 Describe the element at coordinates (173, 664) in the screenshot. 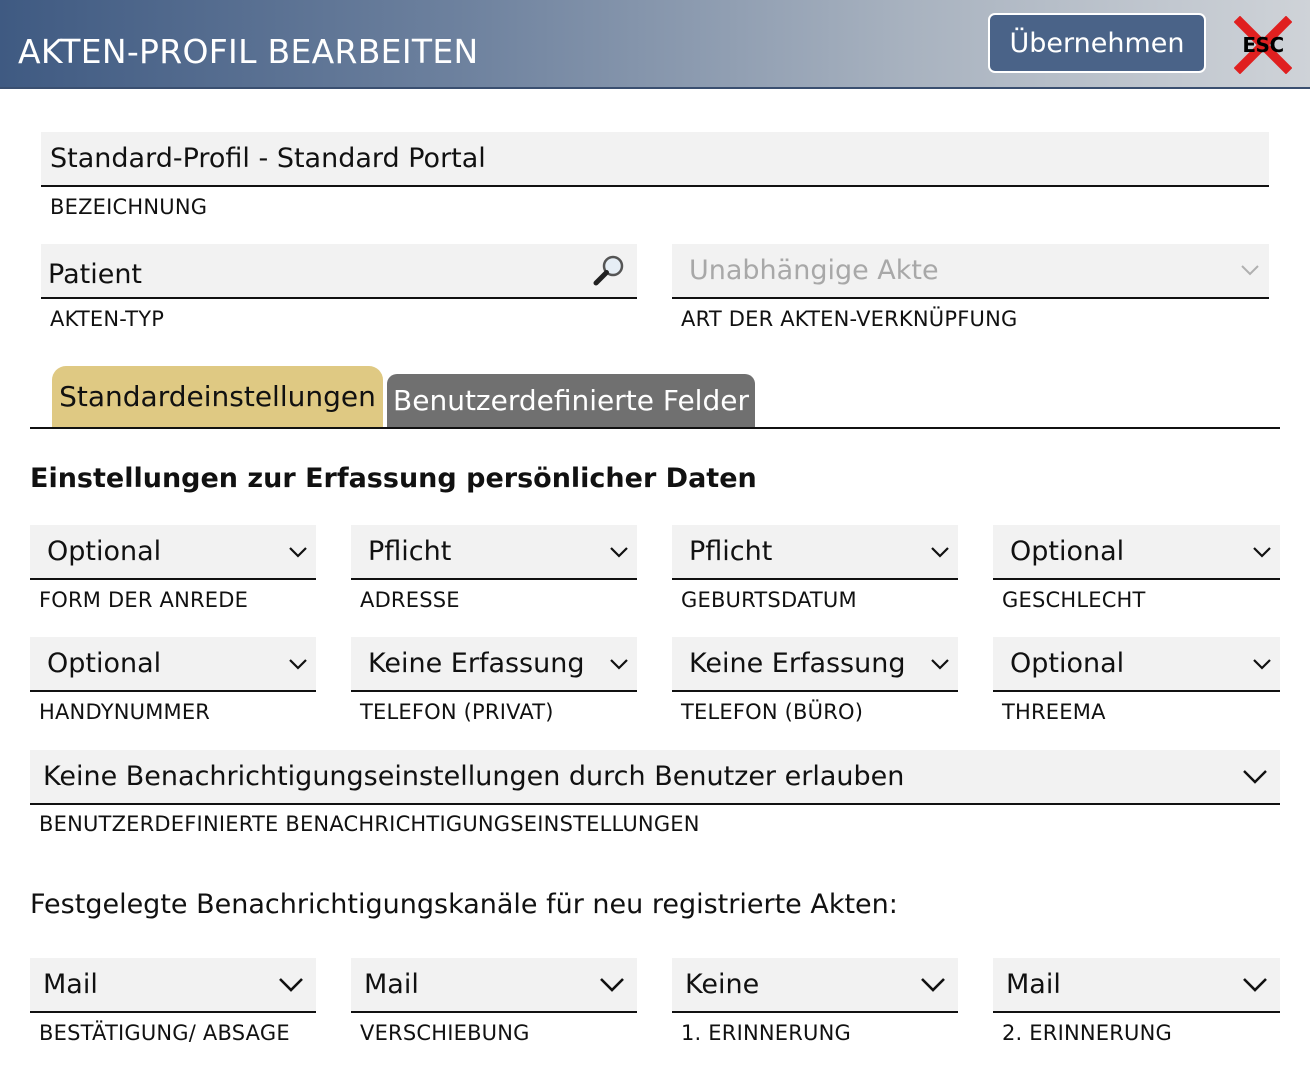

I see `mobile-select: Optional` at that location.